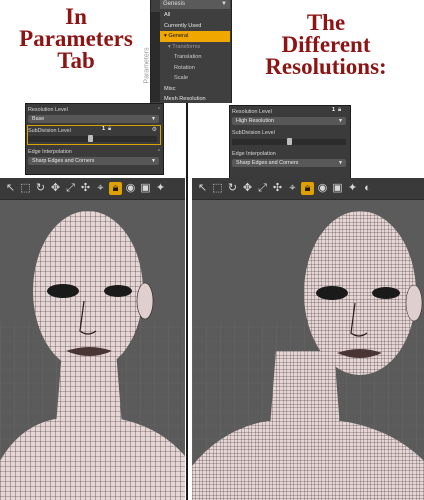  Describe the element at coordinates (195, 78) in the screenshot. I see `menu-item-scale: Scale` at that location.